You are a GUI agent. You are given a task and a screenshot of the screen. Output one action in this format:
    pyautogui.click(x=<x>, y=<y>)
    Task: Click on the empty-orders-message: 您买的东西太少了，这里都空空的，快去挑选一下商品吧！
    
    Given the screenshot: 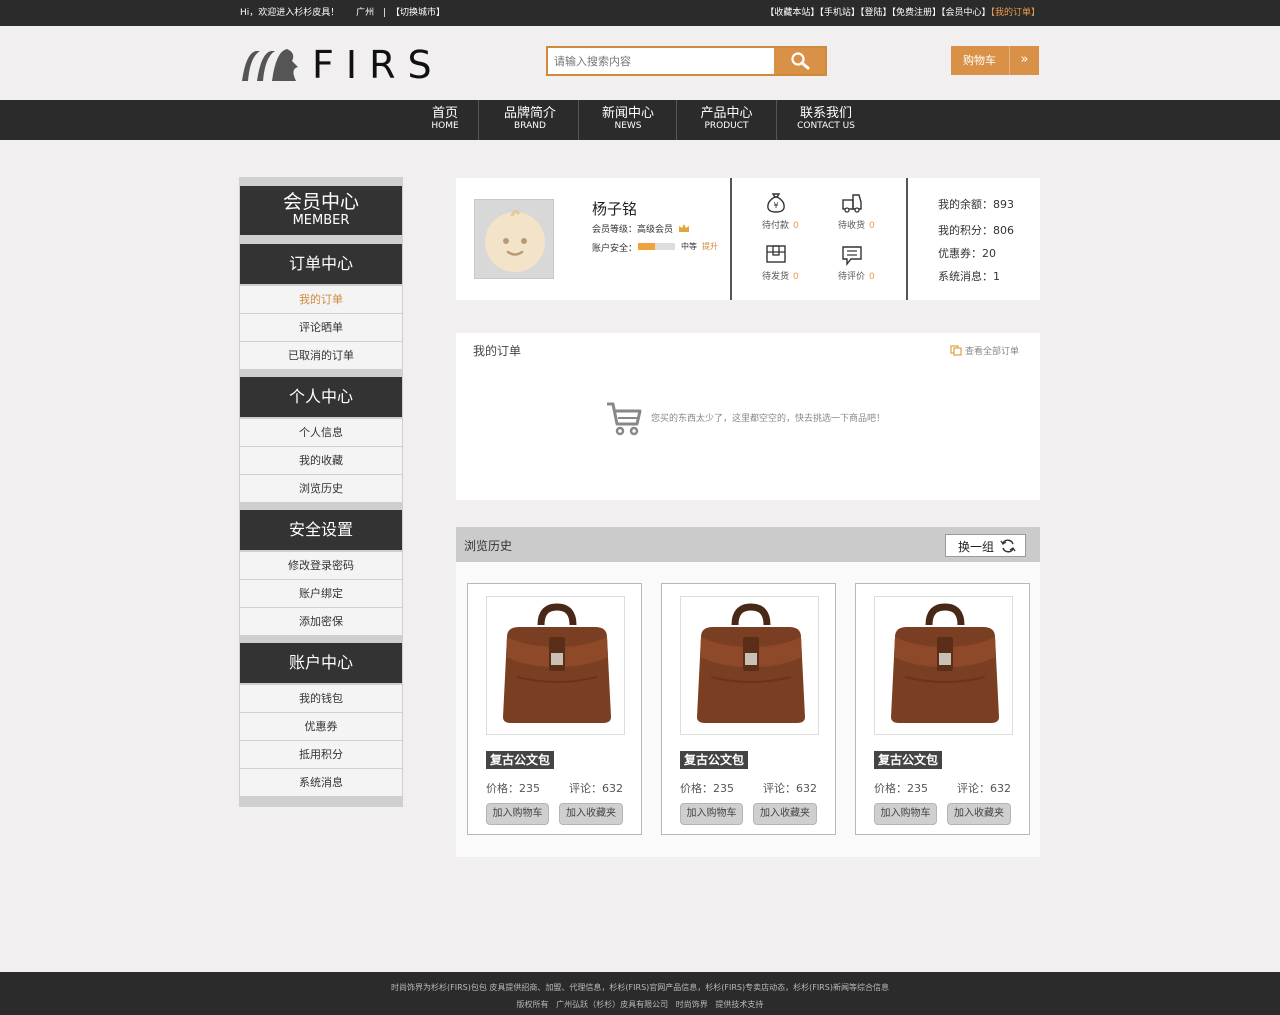 What is the action you would take?
    pyautogui.click(x=768, y=419)
    